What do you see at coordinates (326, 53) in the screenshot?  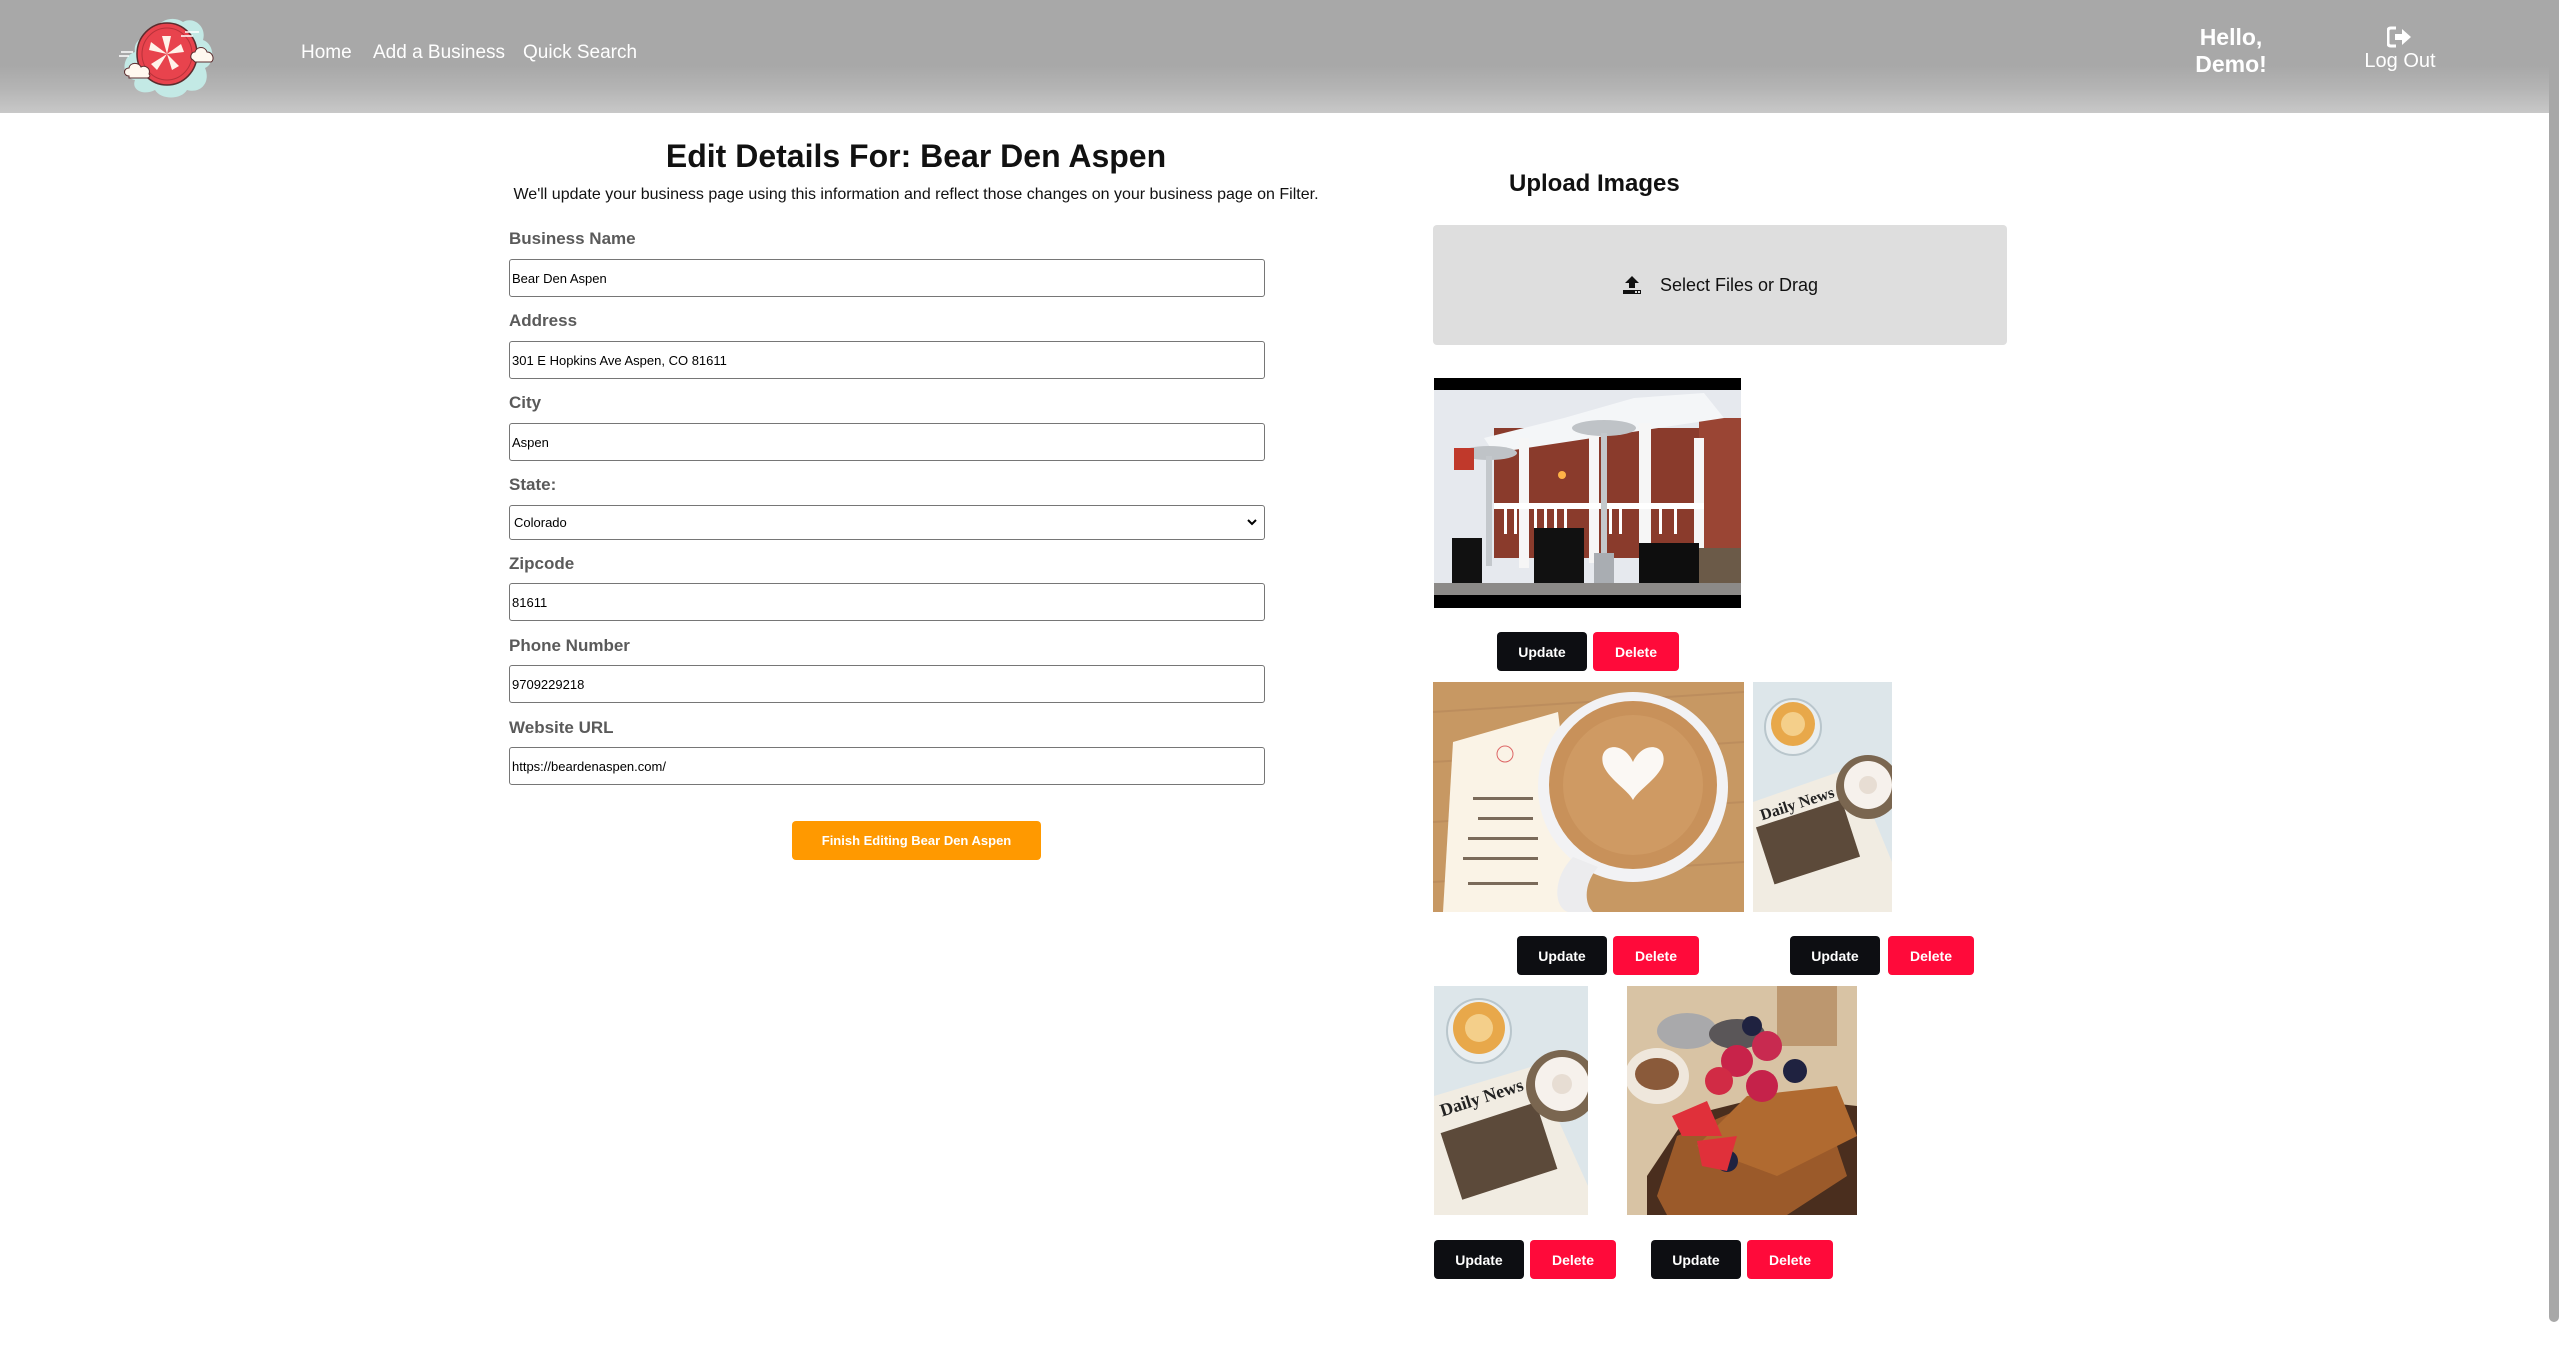 I see `nav-home: Home` at bounding box center [326, 53].